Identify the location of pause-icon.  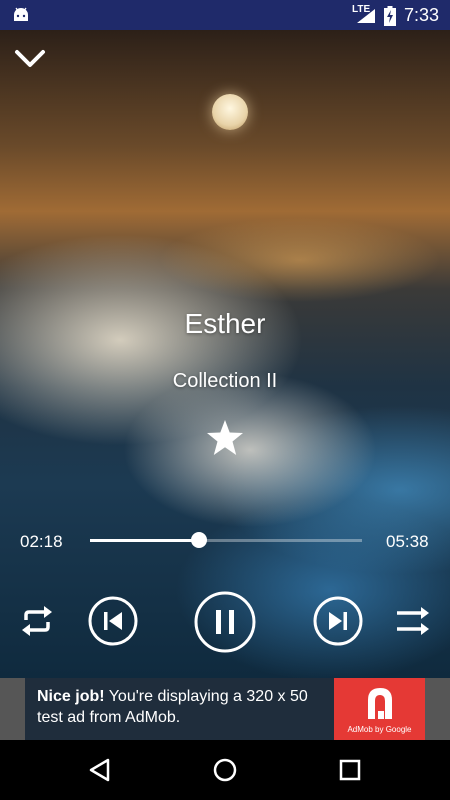
(225, 622).